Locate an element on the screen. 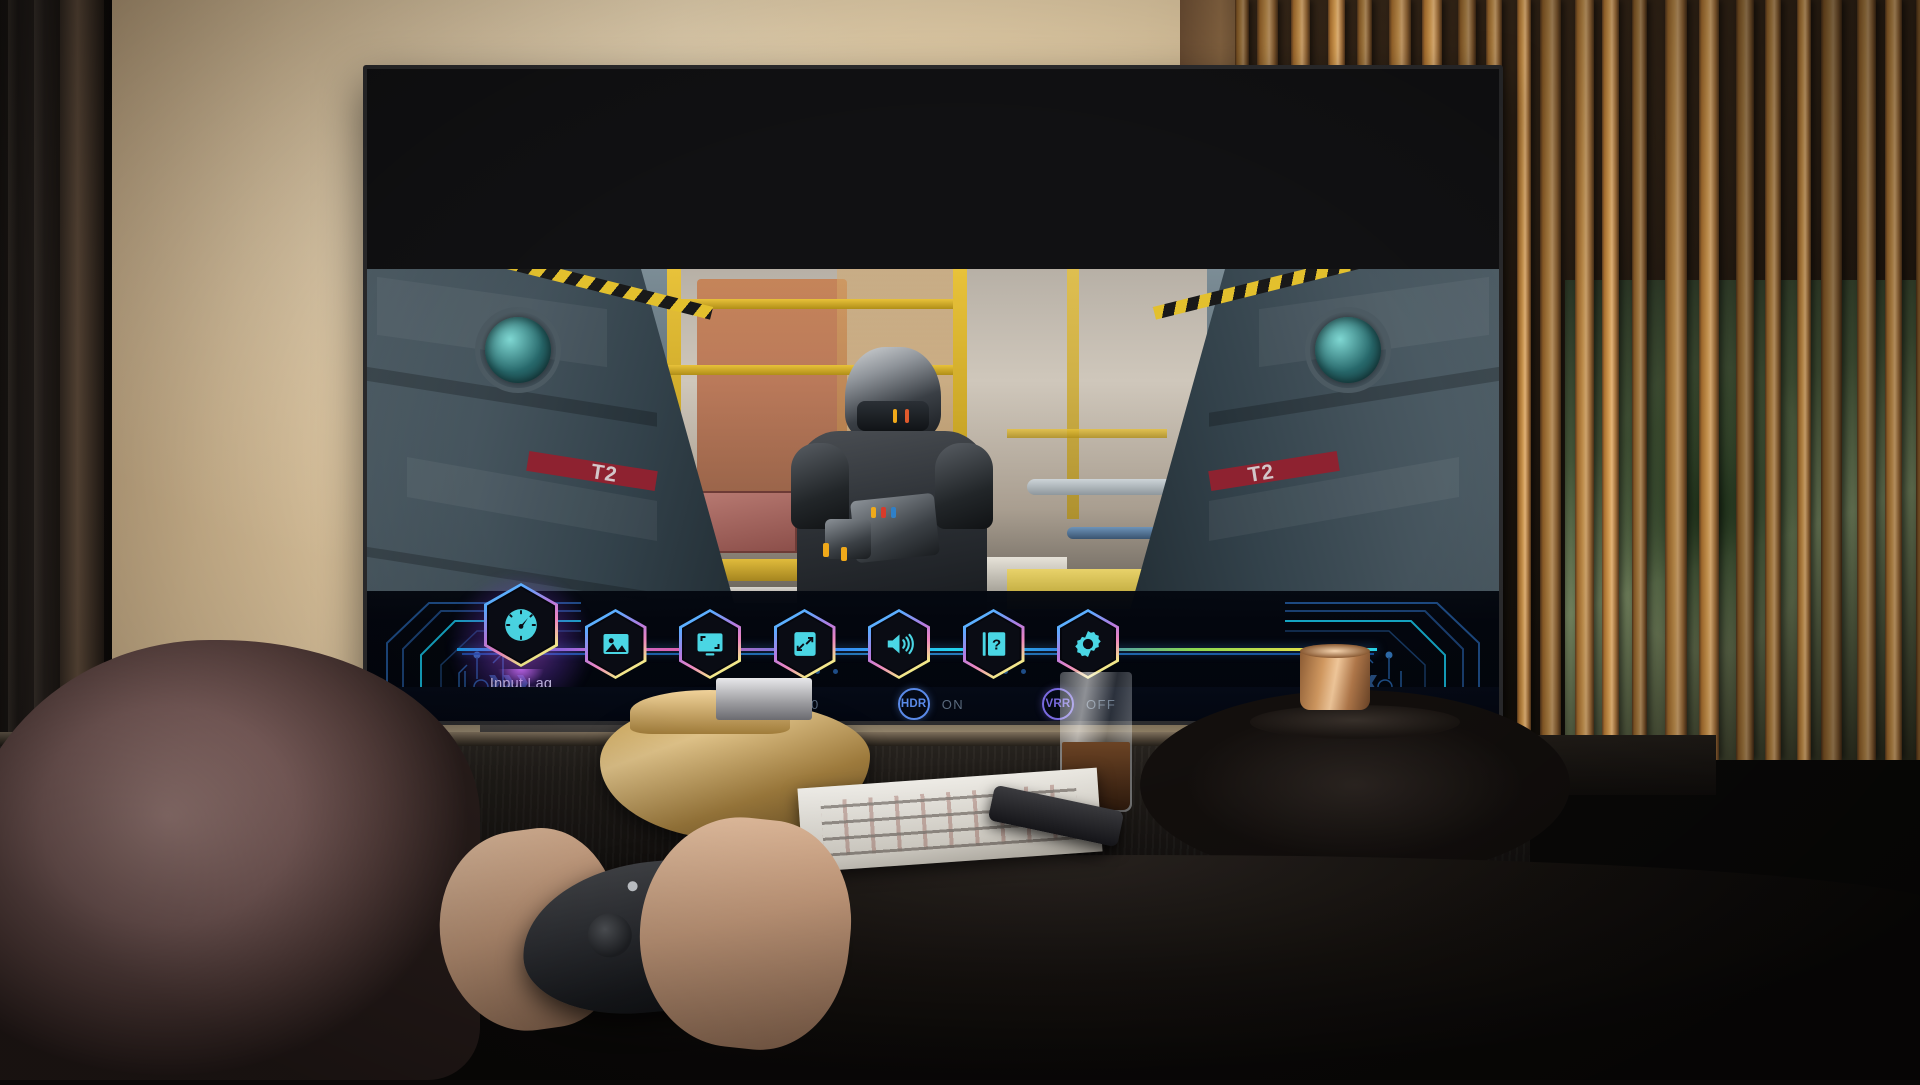 The height and width of the screenshot is (1085, 1920). silver-object is located at coordinates (764, 699).